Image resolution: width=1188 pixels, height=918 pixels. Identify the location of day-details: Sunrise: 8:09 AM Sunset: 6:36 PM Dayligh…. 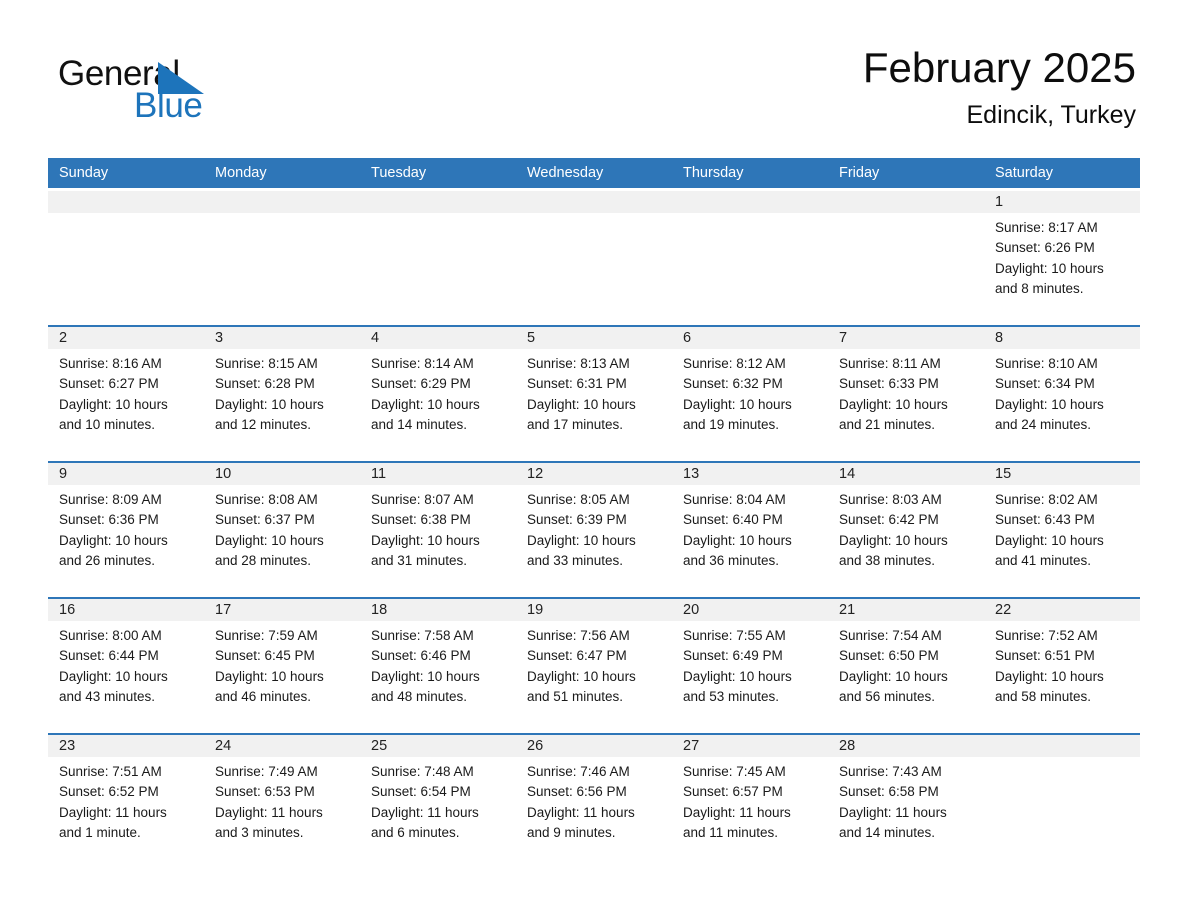
(126, 528).